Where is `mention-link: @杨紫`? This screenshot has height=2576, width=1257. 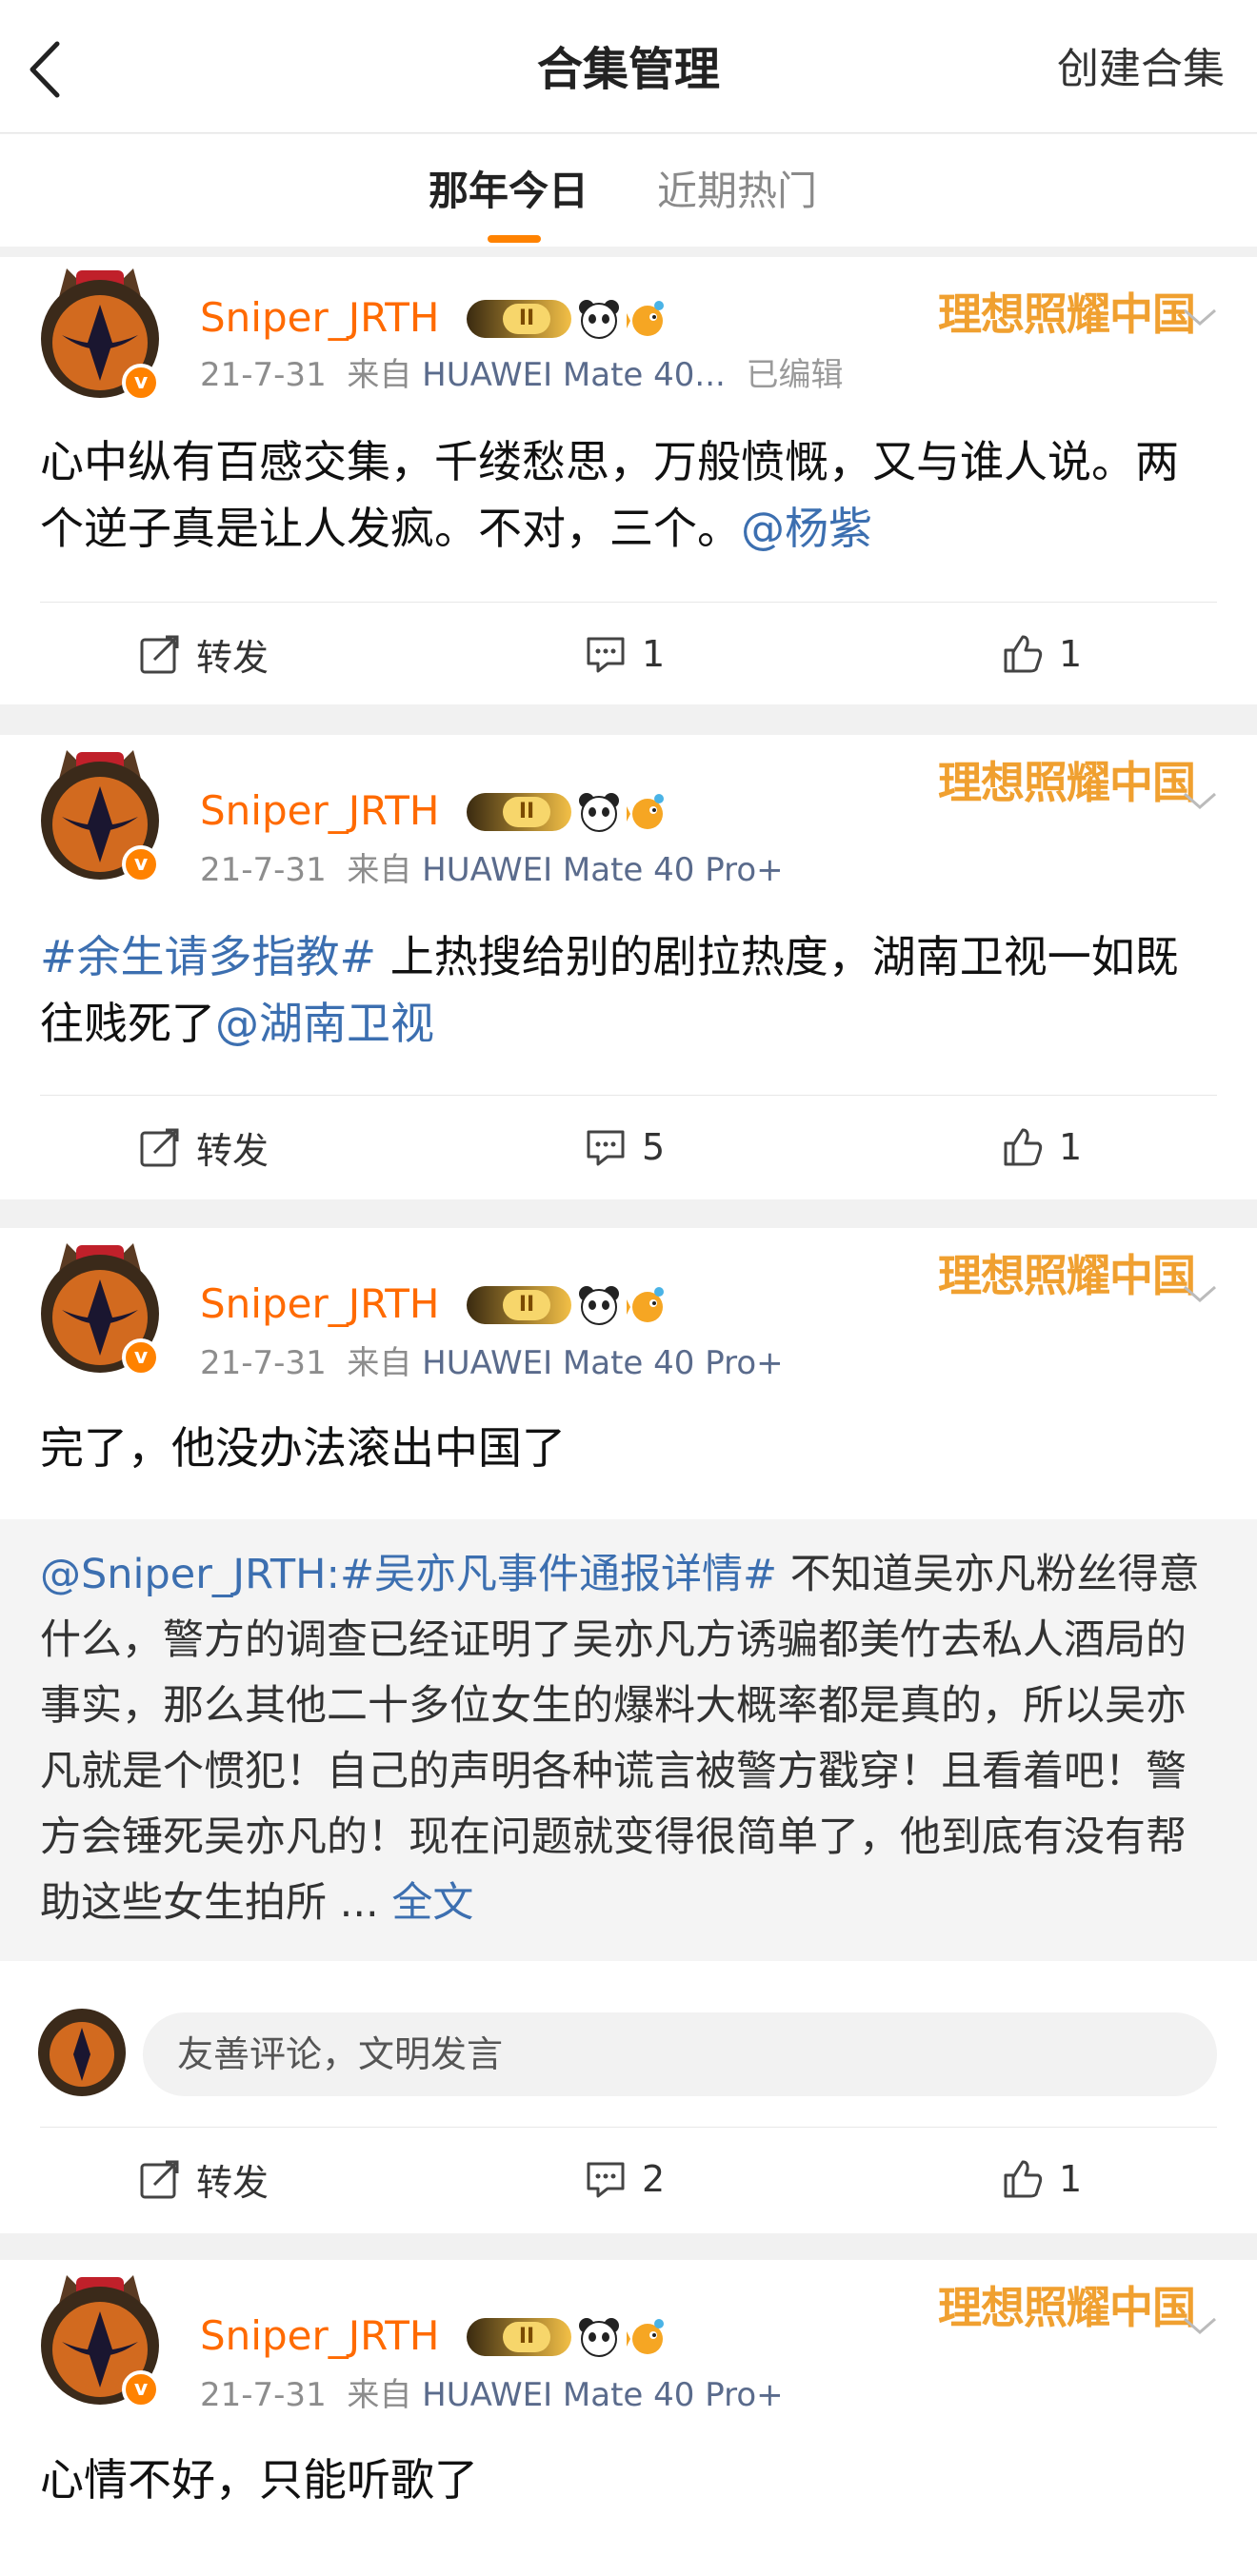
mention-link: @杨紫 is located at coordinates (807, 528).